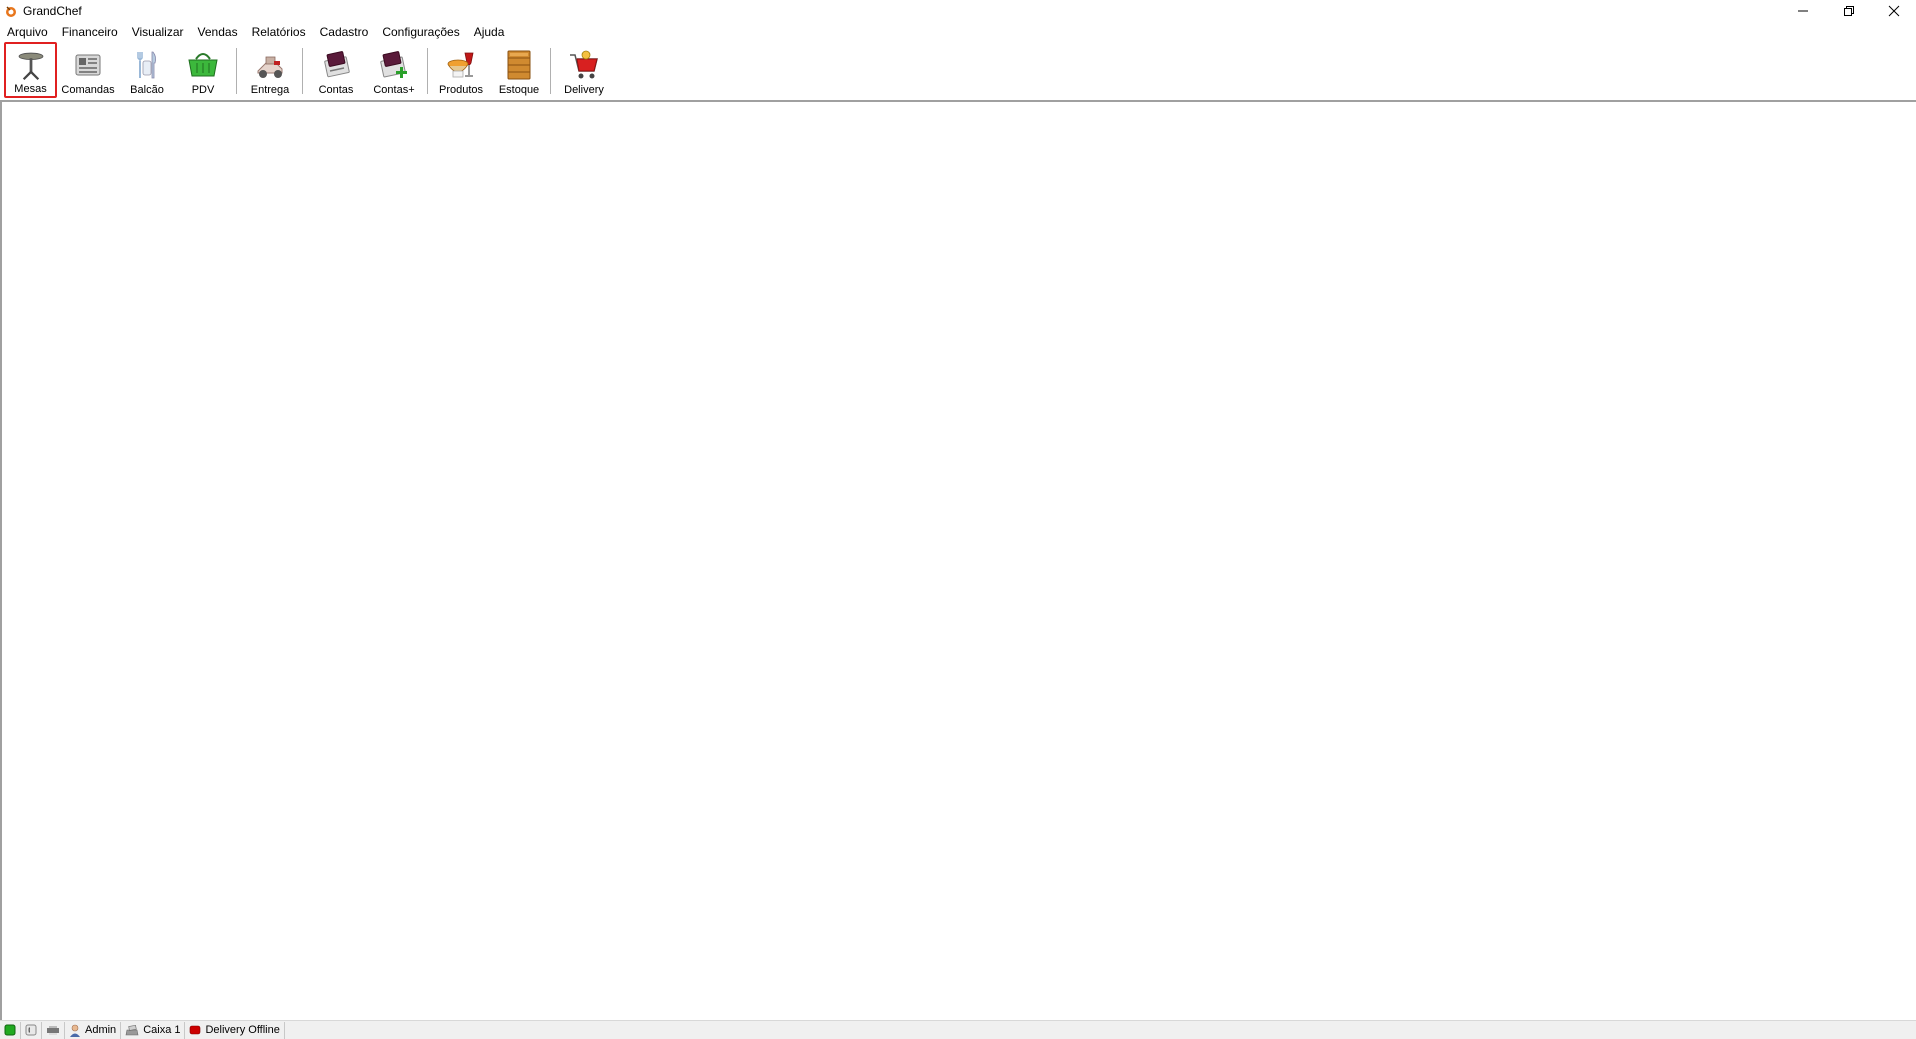  Describe the element at coordinates (519, 65) in the screenshot. I see `stock-box-icon` at that location.